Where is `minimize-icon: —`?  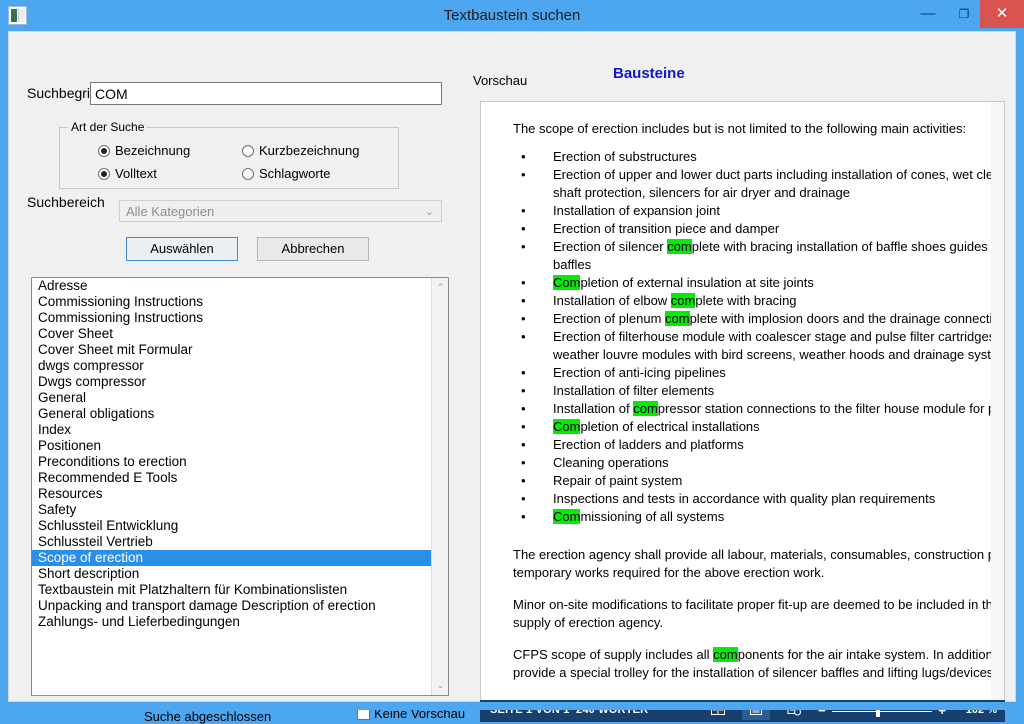 minimize-icon: — is located at coordinates (928, 13).